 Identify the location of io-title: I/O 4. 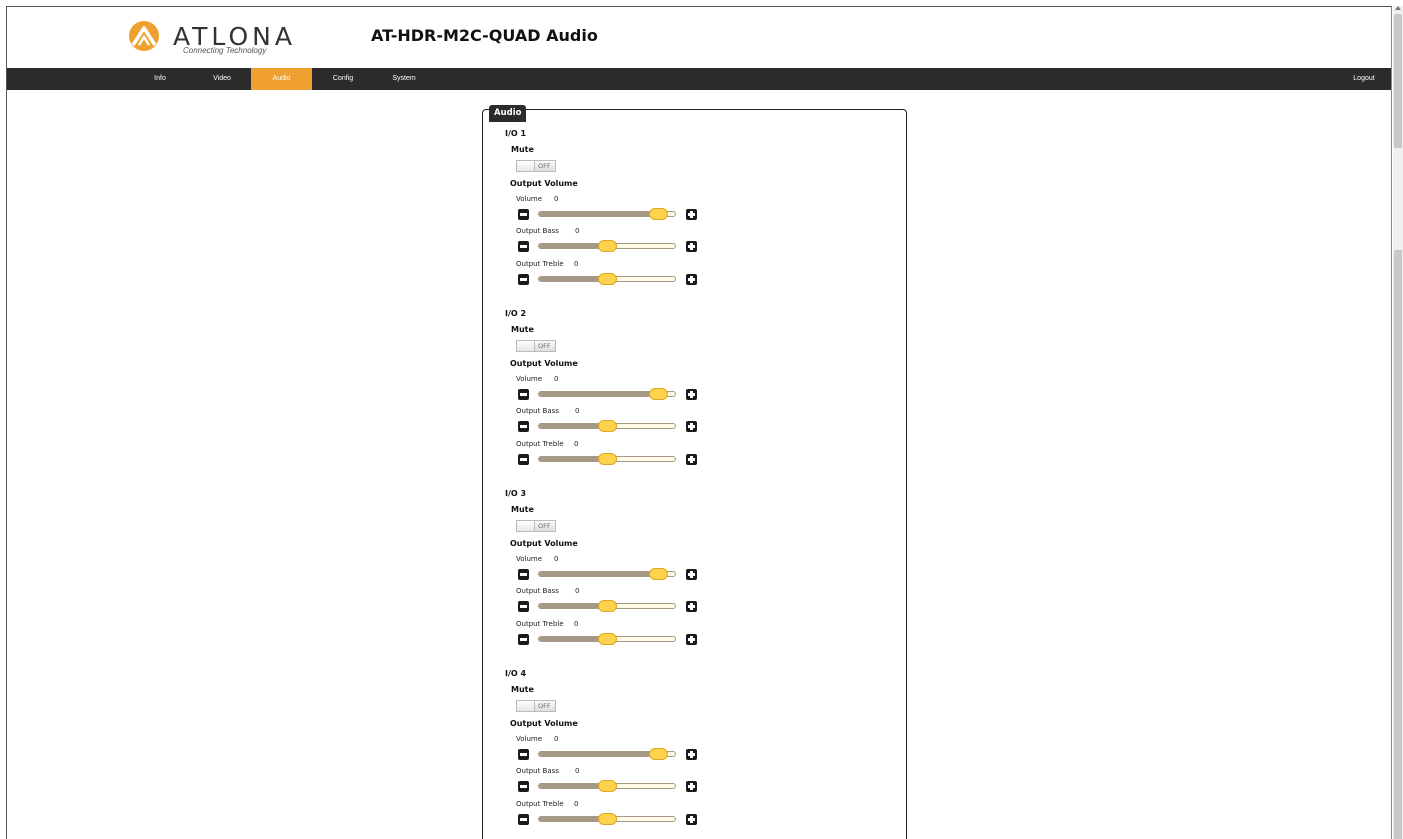
(516, 673).